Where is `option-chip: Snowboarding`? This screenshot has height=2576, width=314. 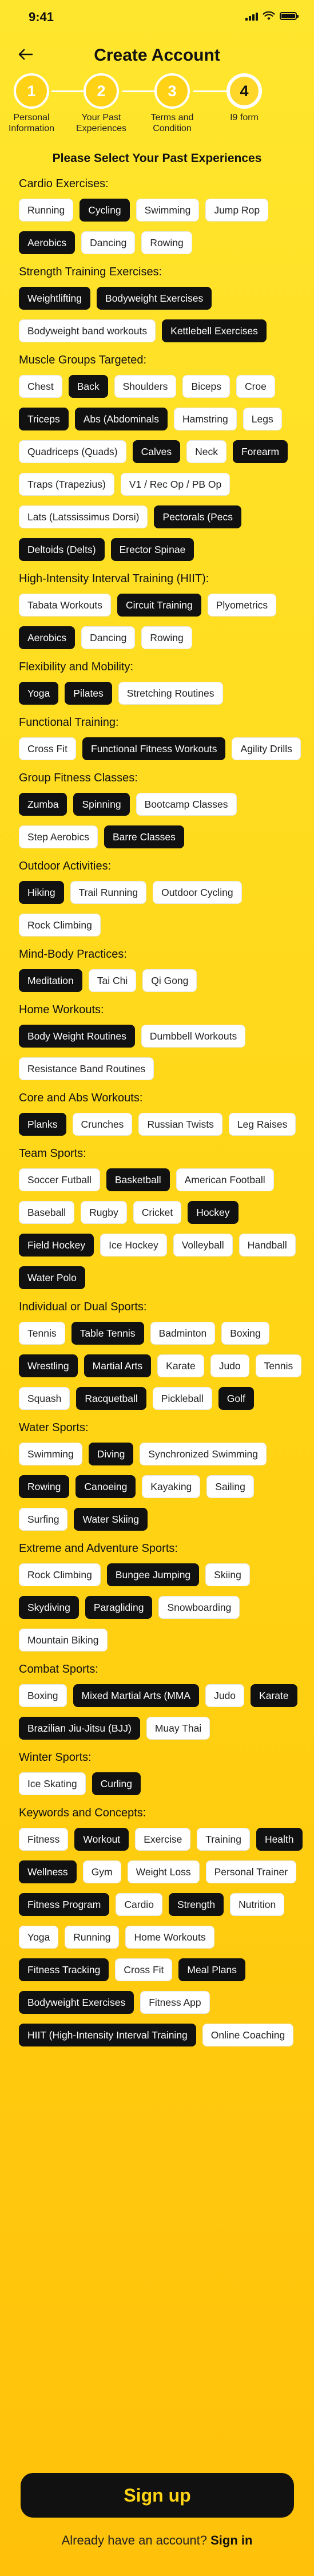 option-chip: Snowboarding is located at coordinates (199, 1607).